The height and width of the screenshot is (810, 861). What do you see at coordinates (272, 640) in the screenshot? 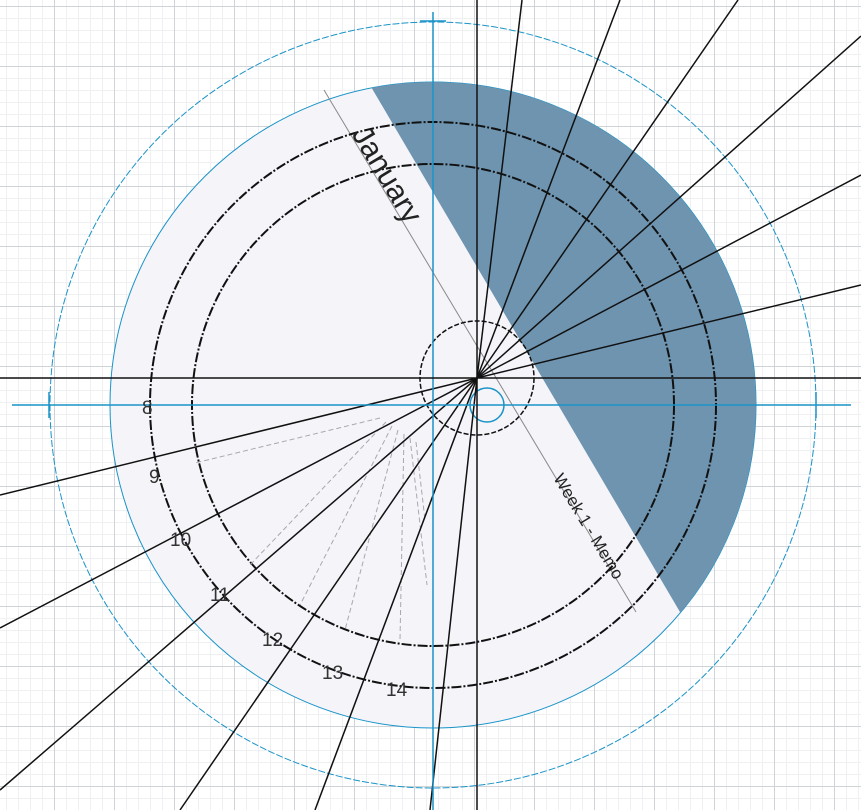
I see `hour-label: 12` at bounding box center [272, 640].